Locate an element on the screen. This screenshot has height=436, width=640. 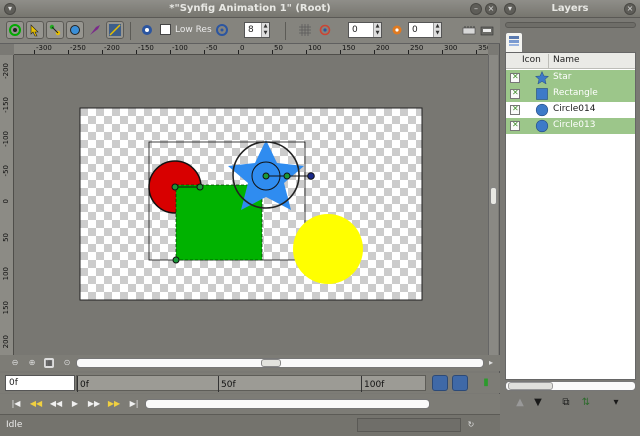
zoom-out-icon: ⊖ is located at coordinates (15, 363).